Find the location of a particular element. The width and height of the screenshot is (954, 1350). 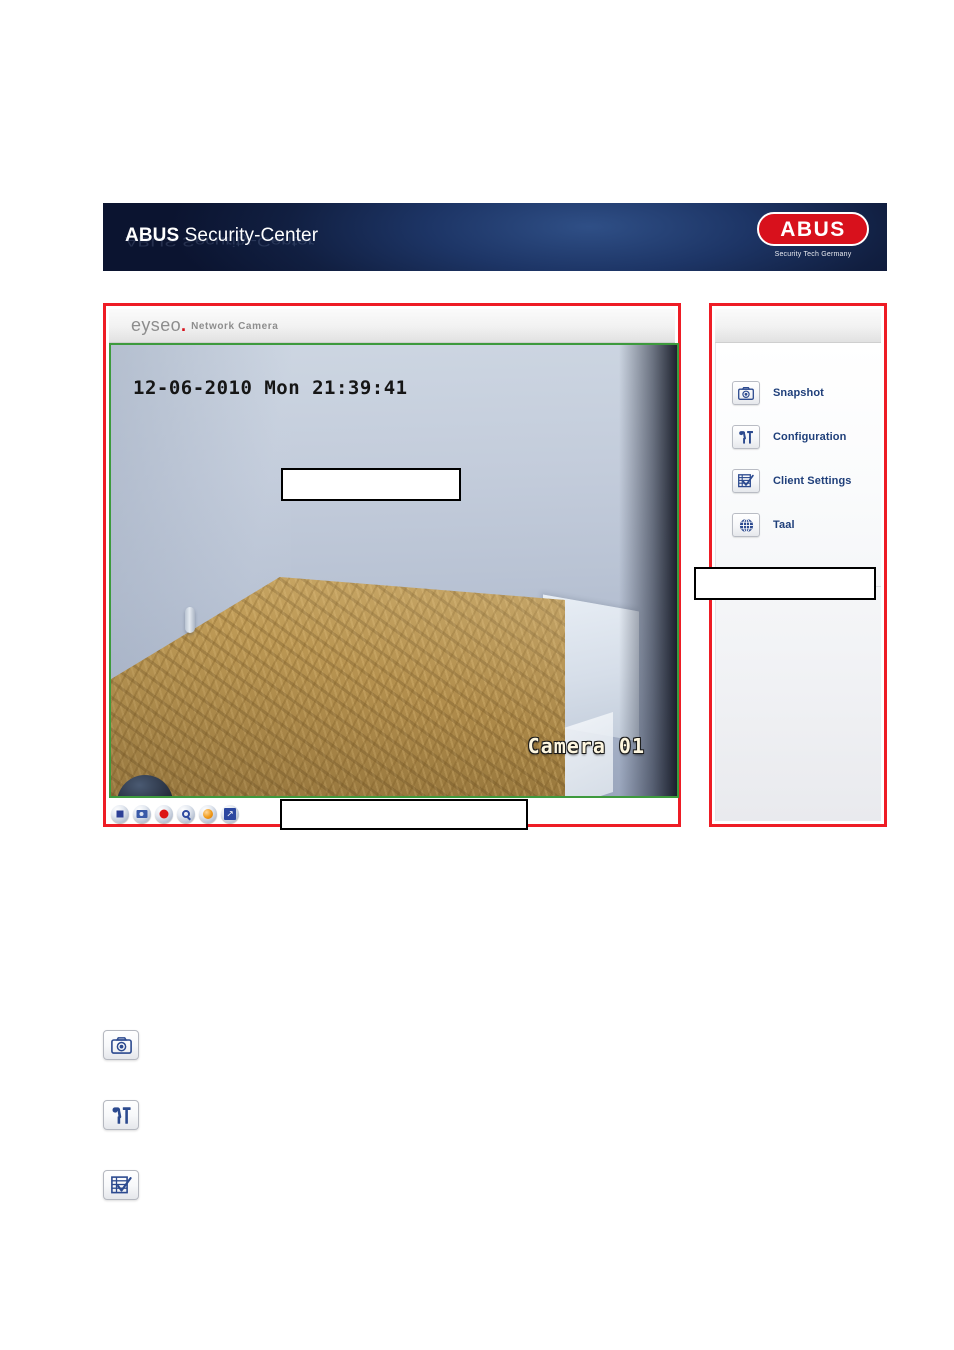

eyseo-brand: eyseo. Network Camera is located at coordinates (204, 325).